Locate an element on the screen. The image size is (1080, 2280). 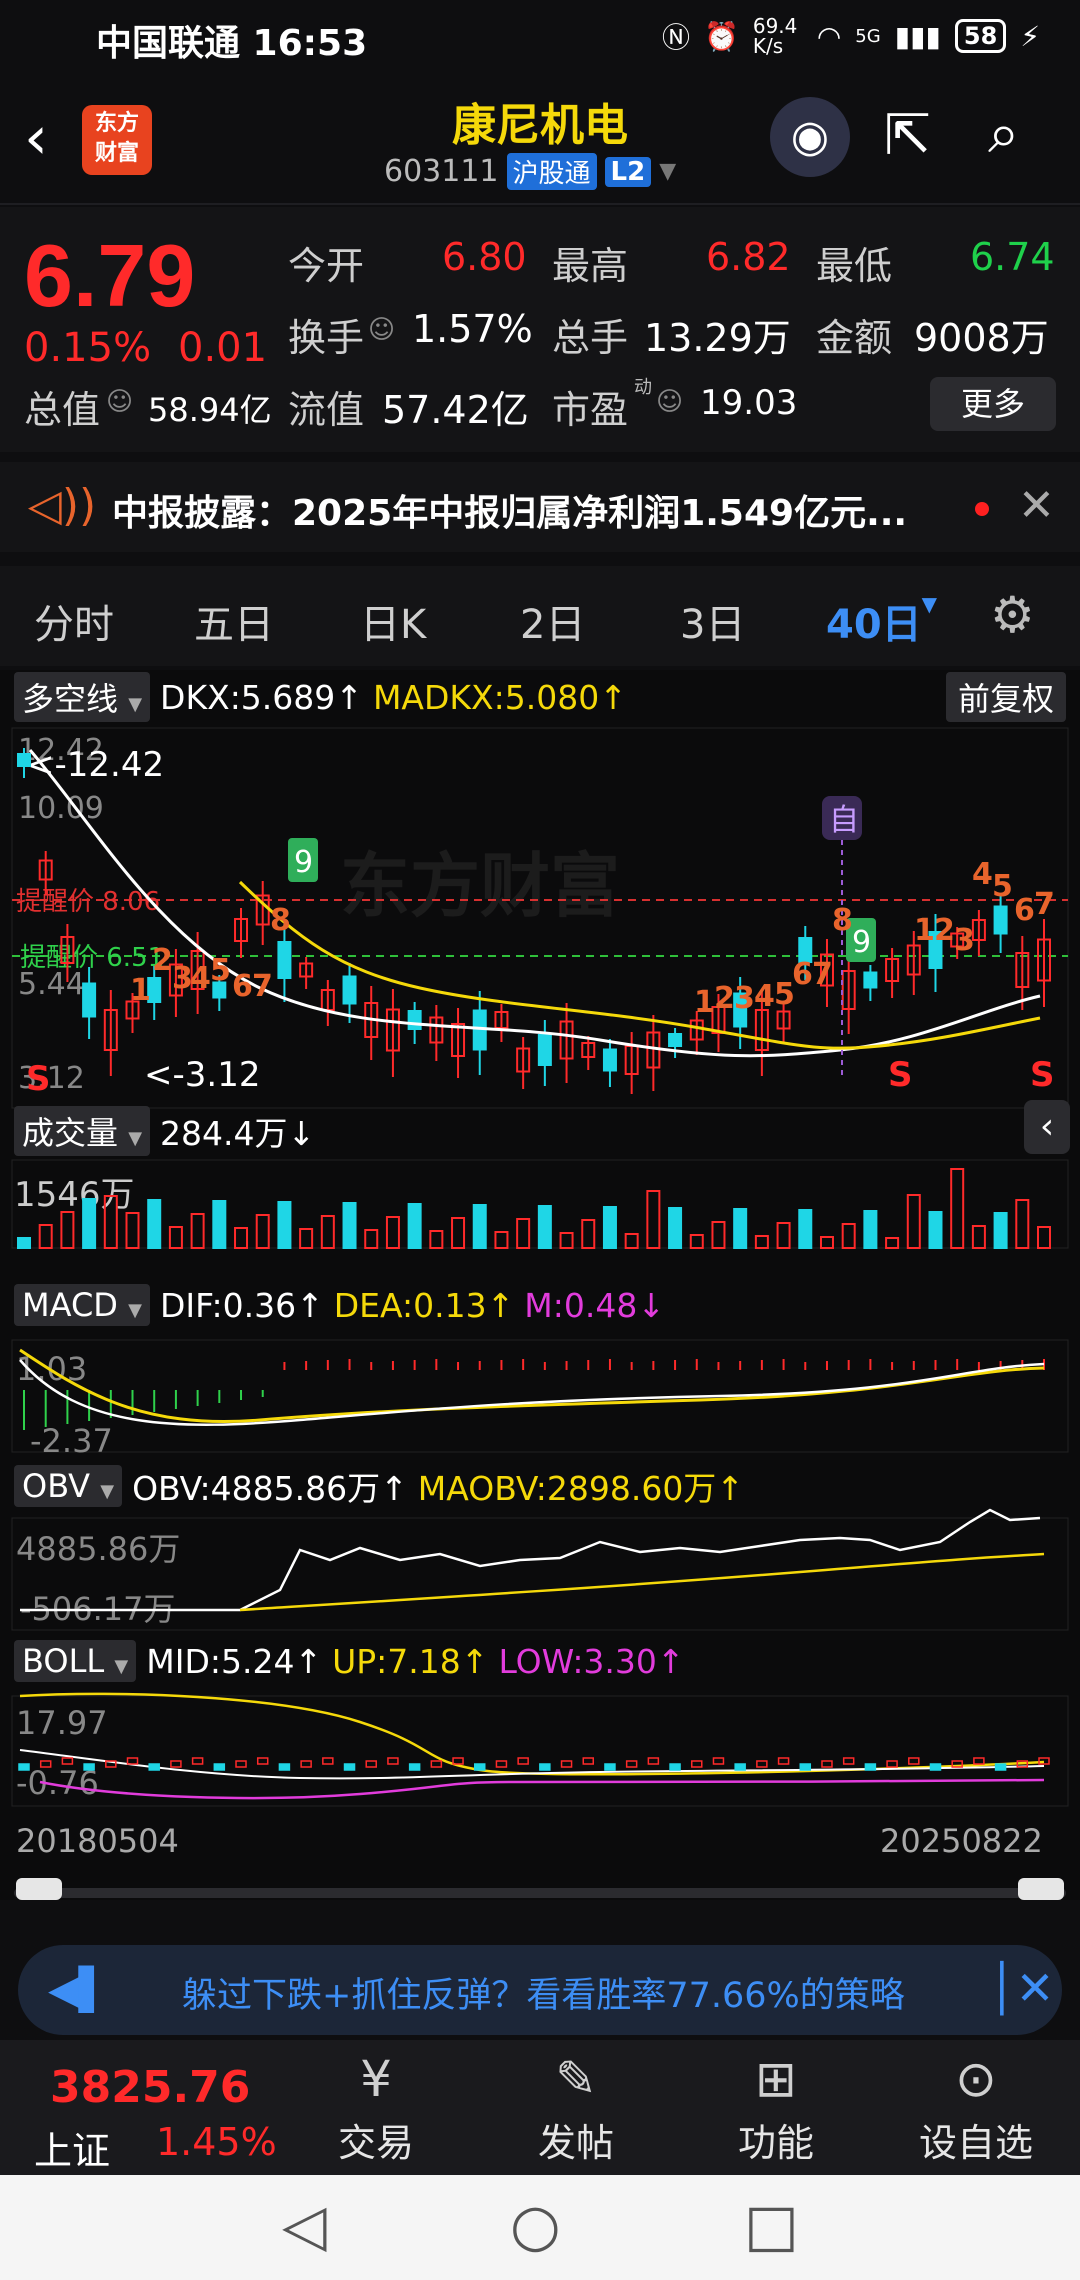
trade-button: ¥ 交易 is located at coordinates (376, 2108).